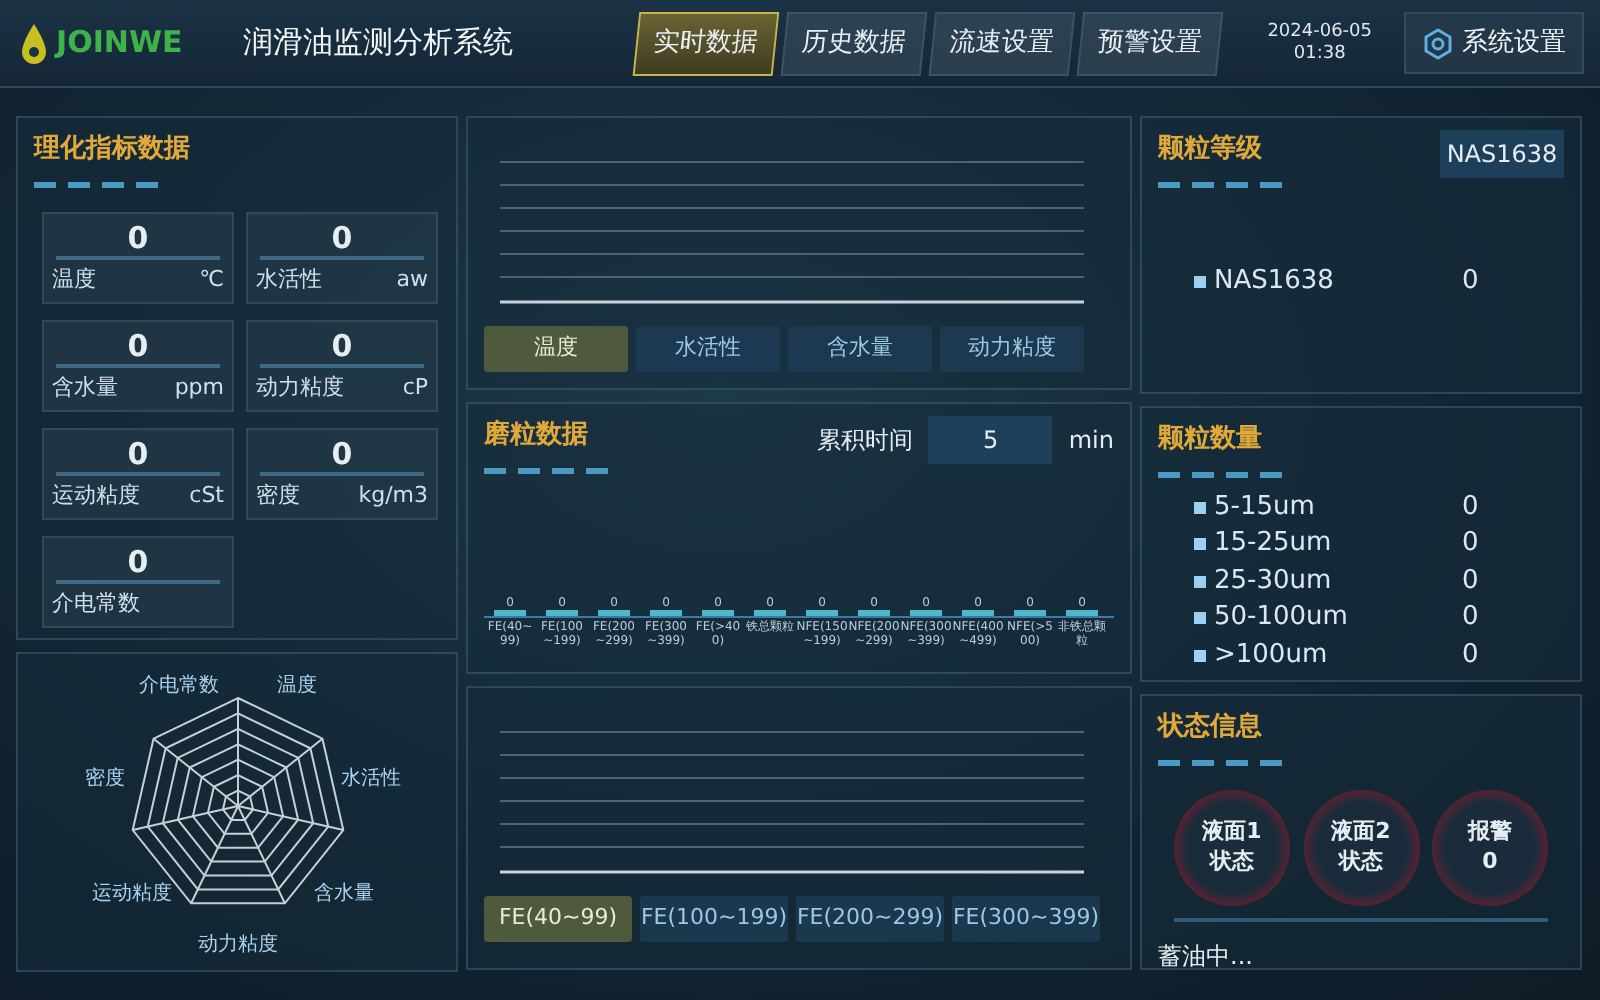 The width and height of the screenshot is (1600, 1000). What do you see at coordinates (1490, 832) in the screenshot?
I see `status-text: 报警` at bounding box center [1490, 832].